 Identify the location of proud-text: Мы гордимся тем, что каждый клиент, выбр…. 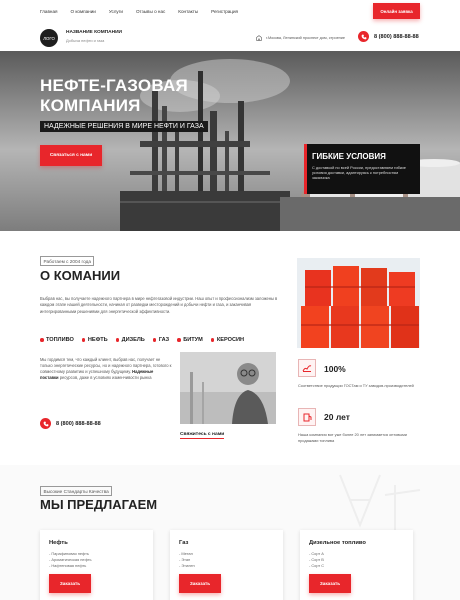
(106, 369).